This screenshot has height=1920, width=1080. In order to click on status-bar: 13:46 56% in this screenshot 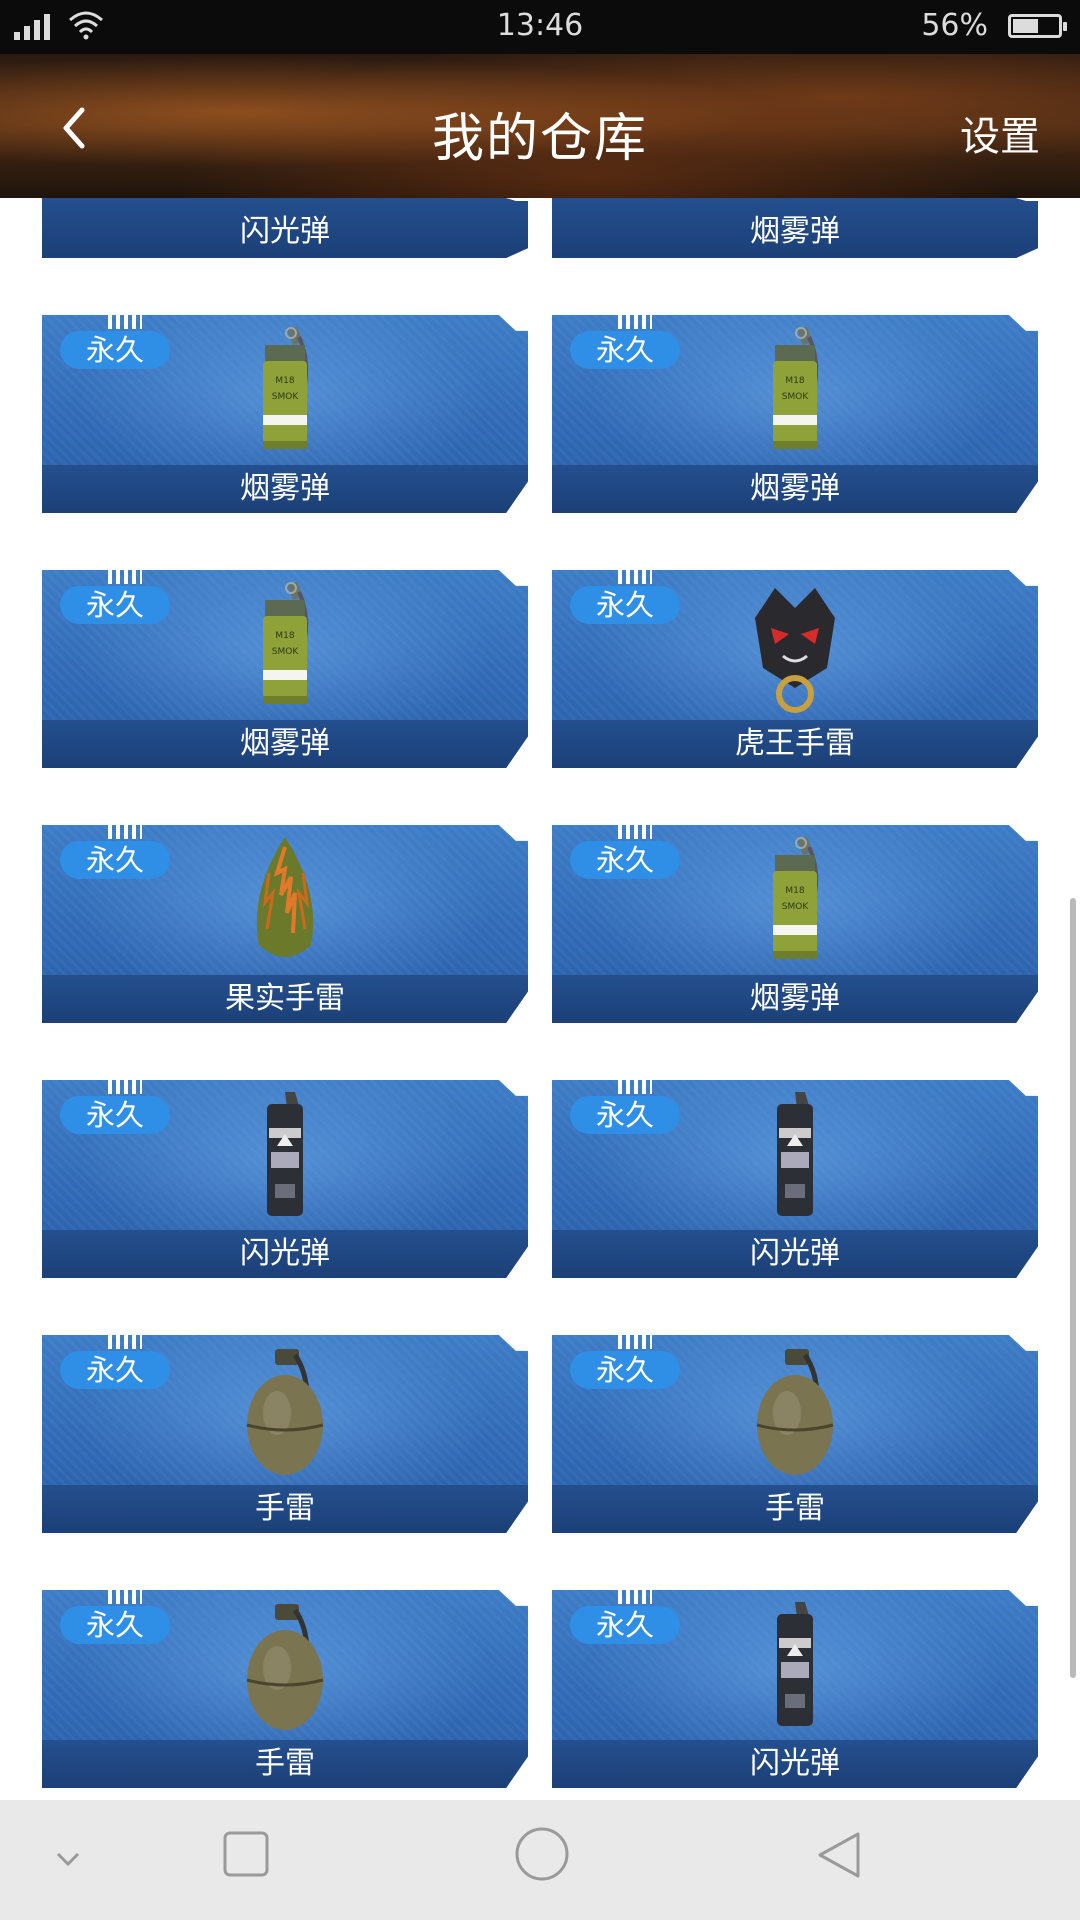, I will do `click(540, 27)`.